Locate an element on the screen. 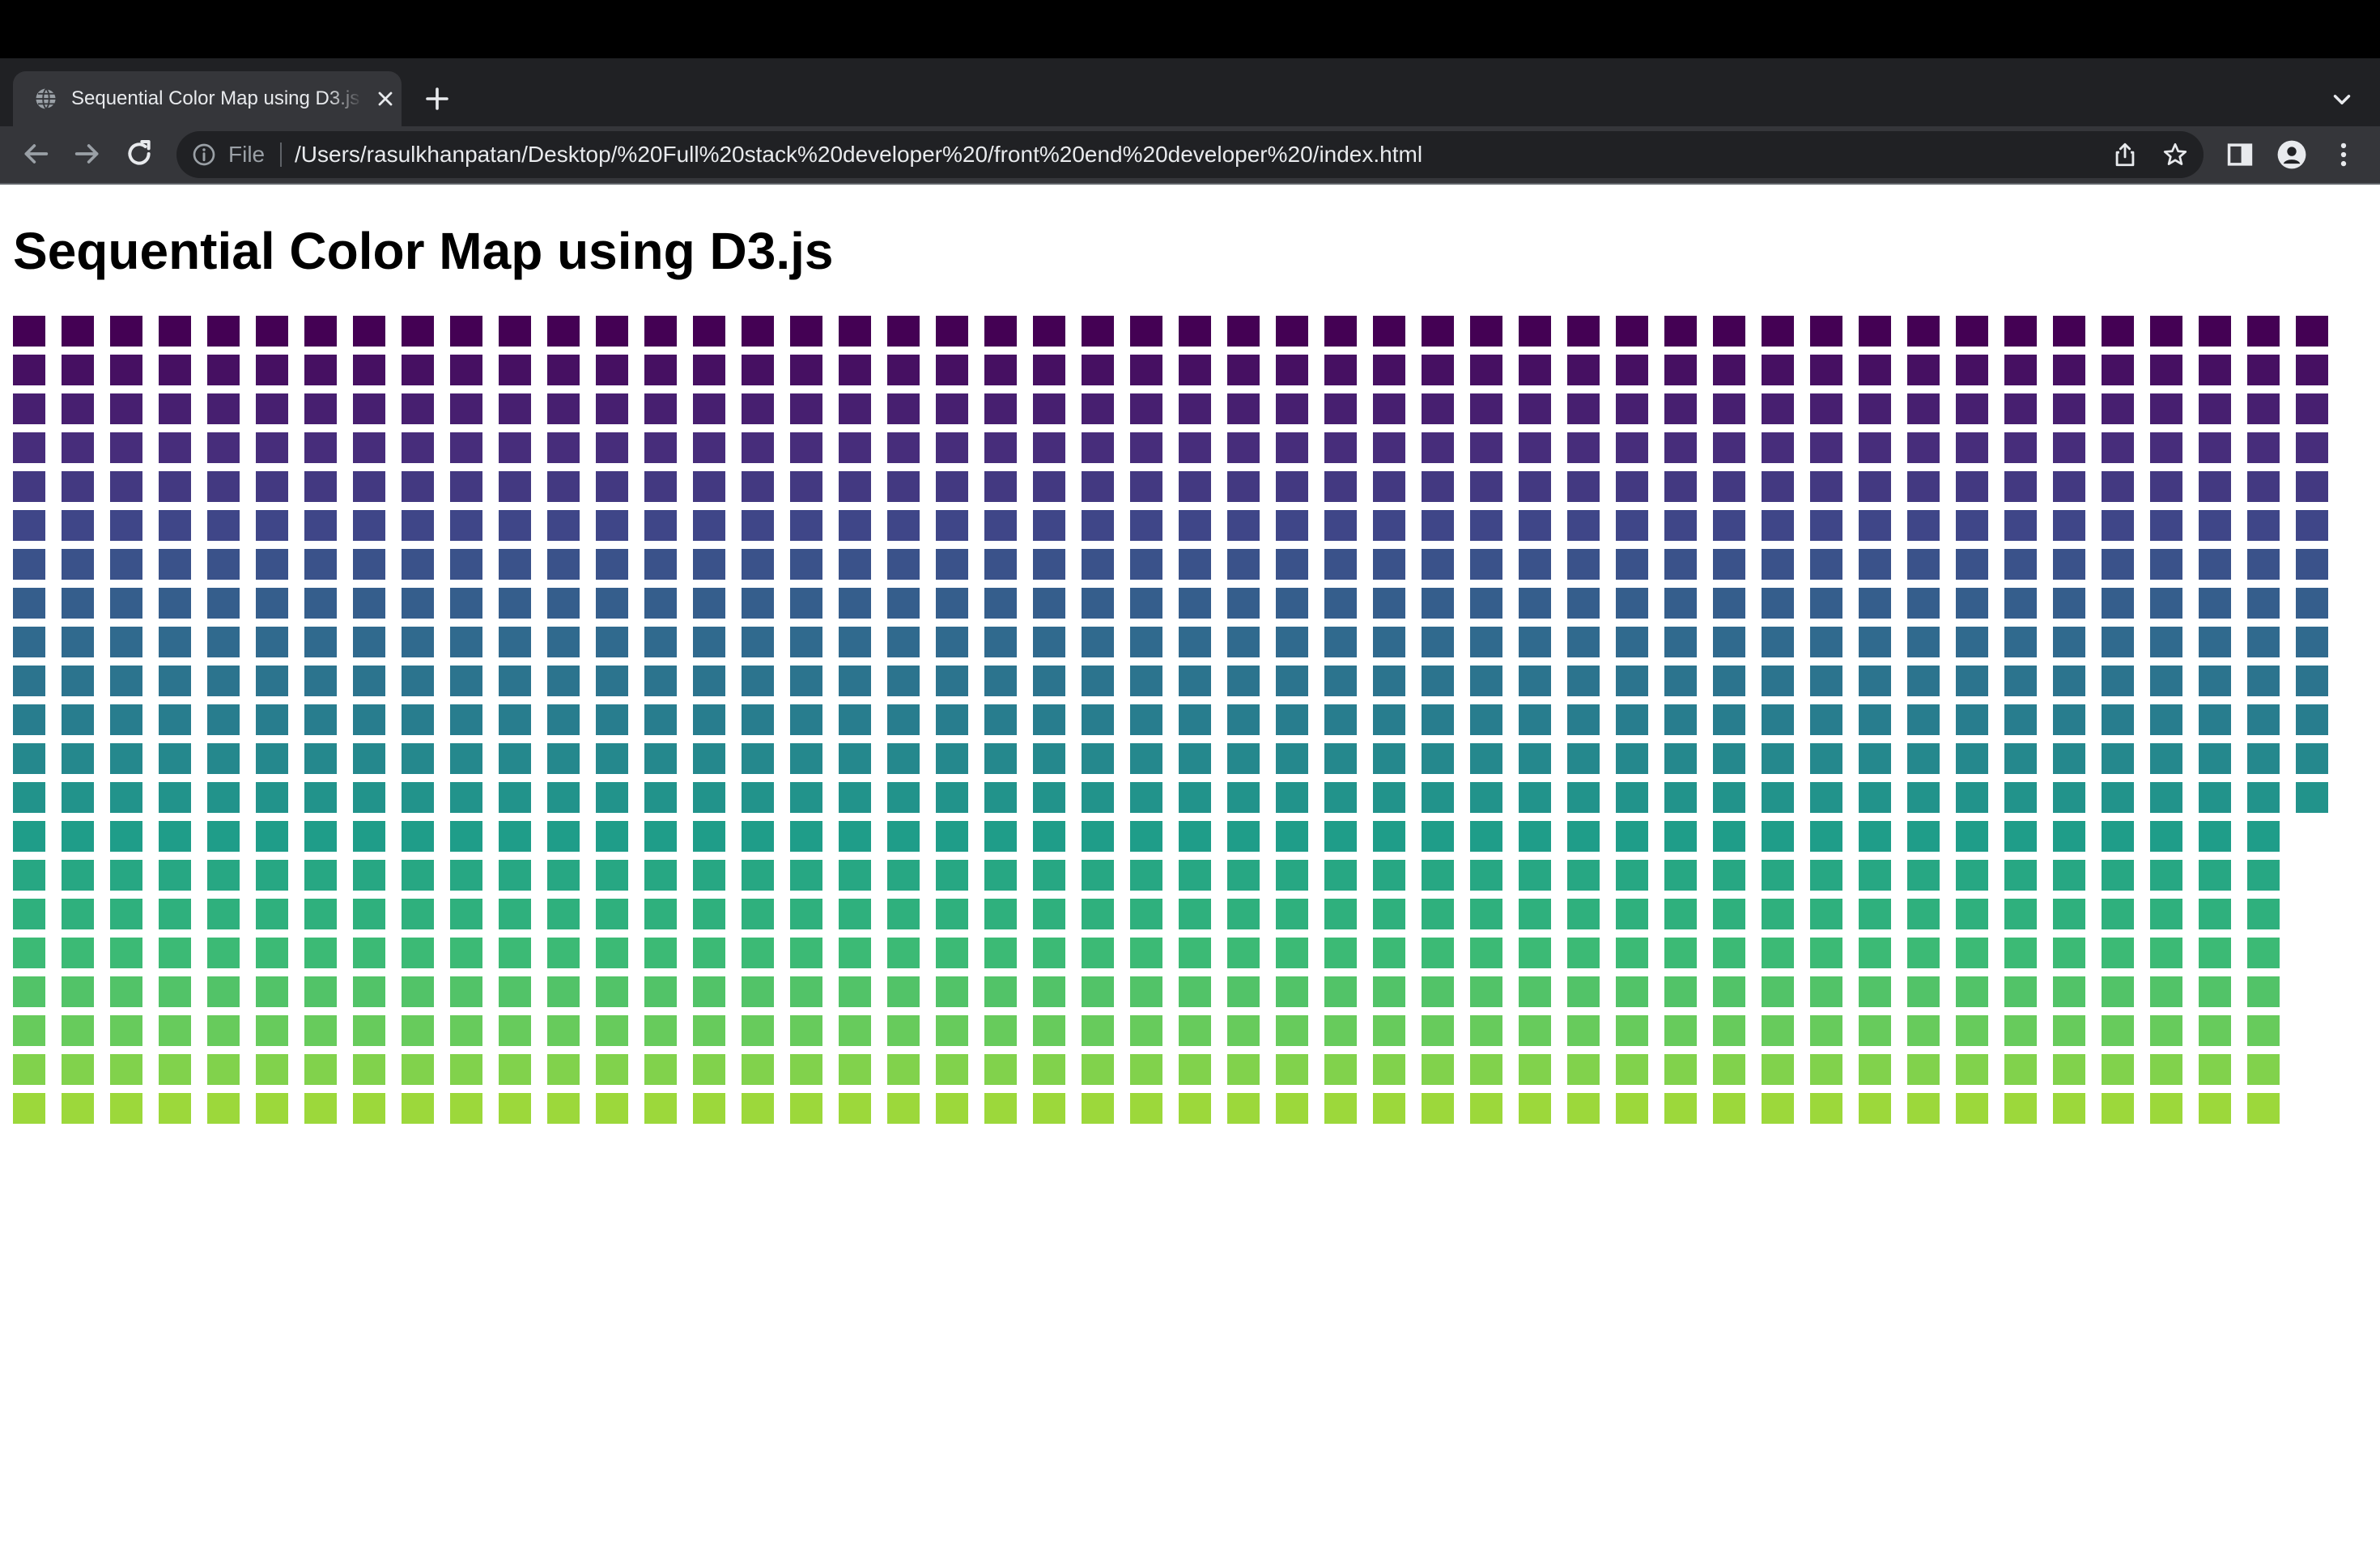 The height and width of the screenshot is (1548, 2380). globe-icon is located at coordinates (47, 99).